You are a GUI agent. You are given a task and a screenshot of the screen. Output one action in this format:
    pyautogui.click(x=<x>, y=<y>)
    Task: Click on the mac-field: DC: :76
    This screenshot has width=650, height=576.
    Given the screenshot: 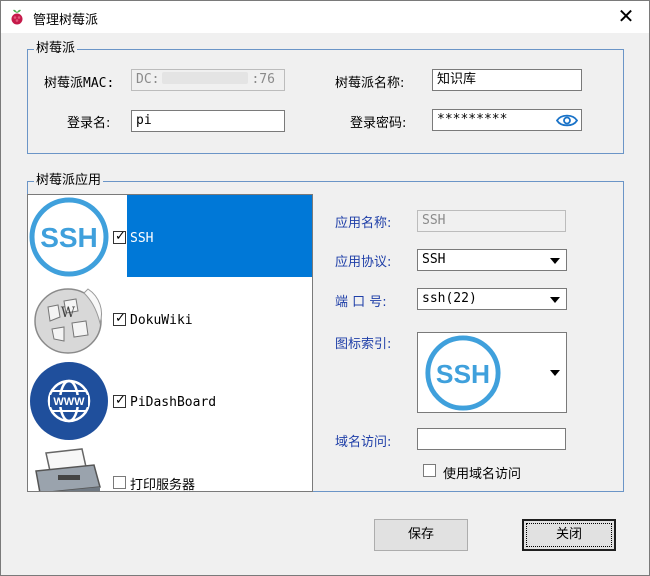 What is the action you would take?
    pyautogui.click(x=208, y=80)
    